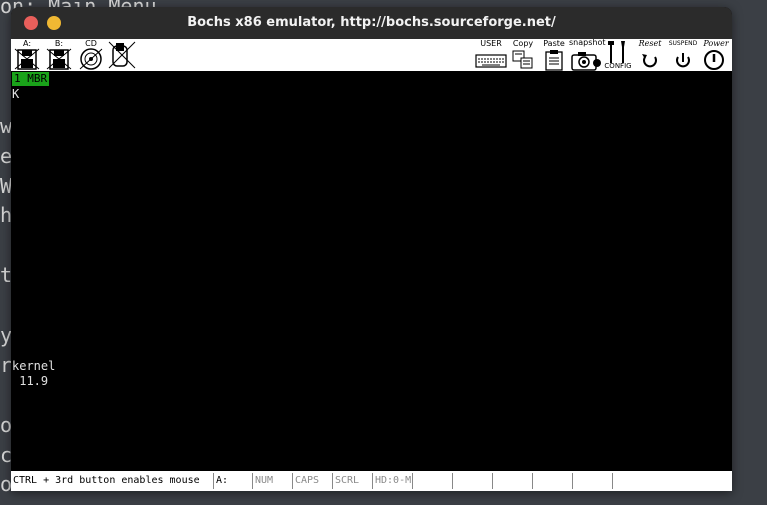 The height and width of the screenshot is (505, 767). What do you see at coordinates (30, 381) in the screenshot?
I see `screen-output-line: 11.9` at bounding box center [30, 381].